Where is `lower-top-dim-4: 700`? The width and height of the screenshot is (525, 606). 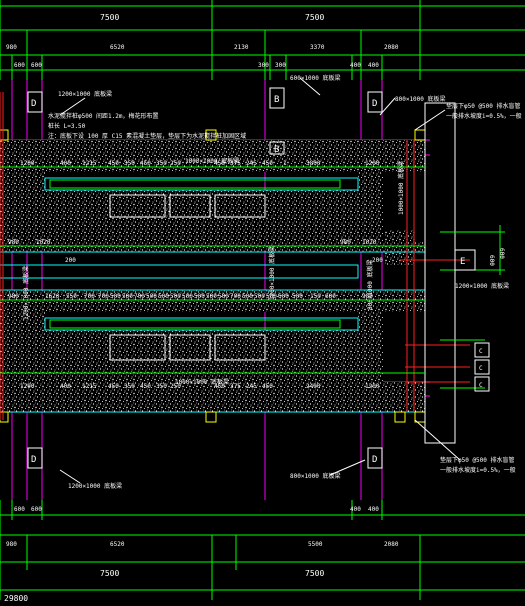
lower-top-dim-4: 700 is located at coordinates (89, 296).